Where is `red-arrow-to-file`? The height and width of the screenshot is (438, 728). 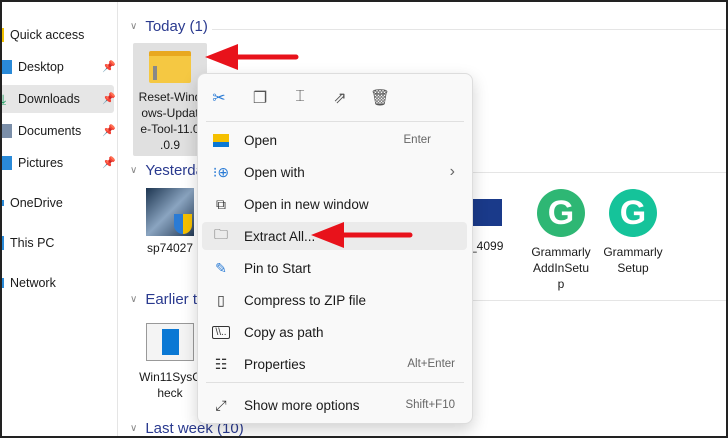
red-arrow-to-file is located at coordinates (252, 57).